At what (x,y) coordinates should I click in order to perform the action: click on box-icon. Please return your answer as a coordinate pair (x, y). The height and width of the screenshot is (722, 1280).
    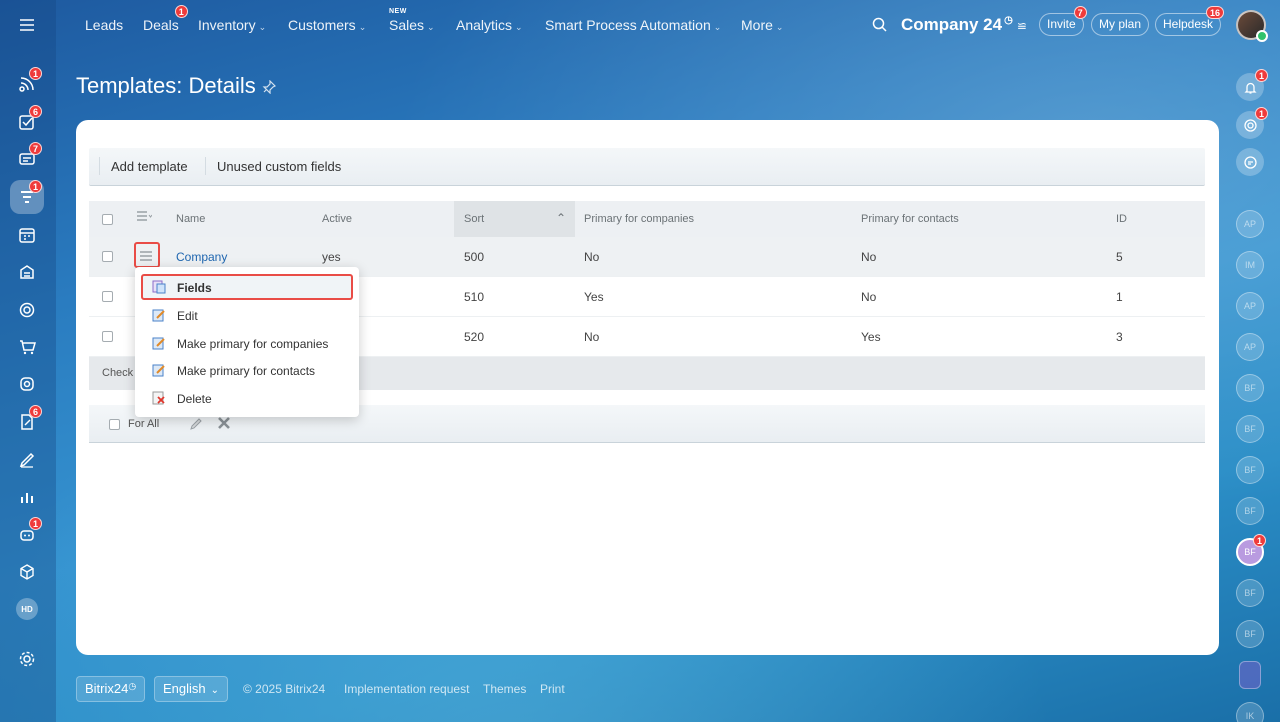
    Looking at the image, I should click on (27, 572).